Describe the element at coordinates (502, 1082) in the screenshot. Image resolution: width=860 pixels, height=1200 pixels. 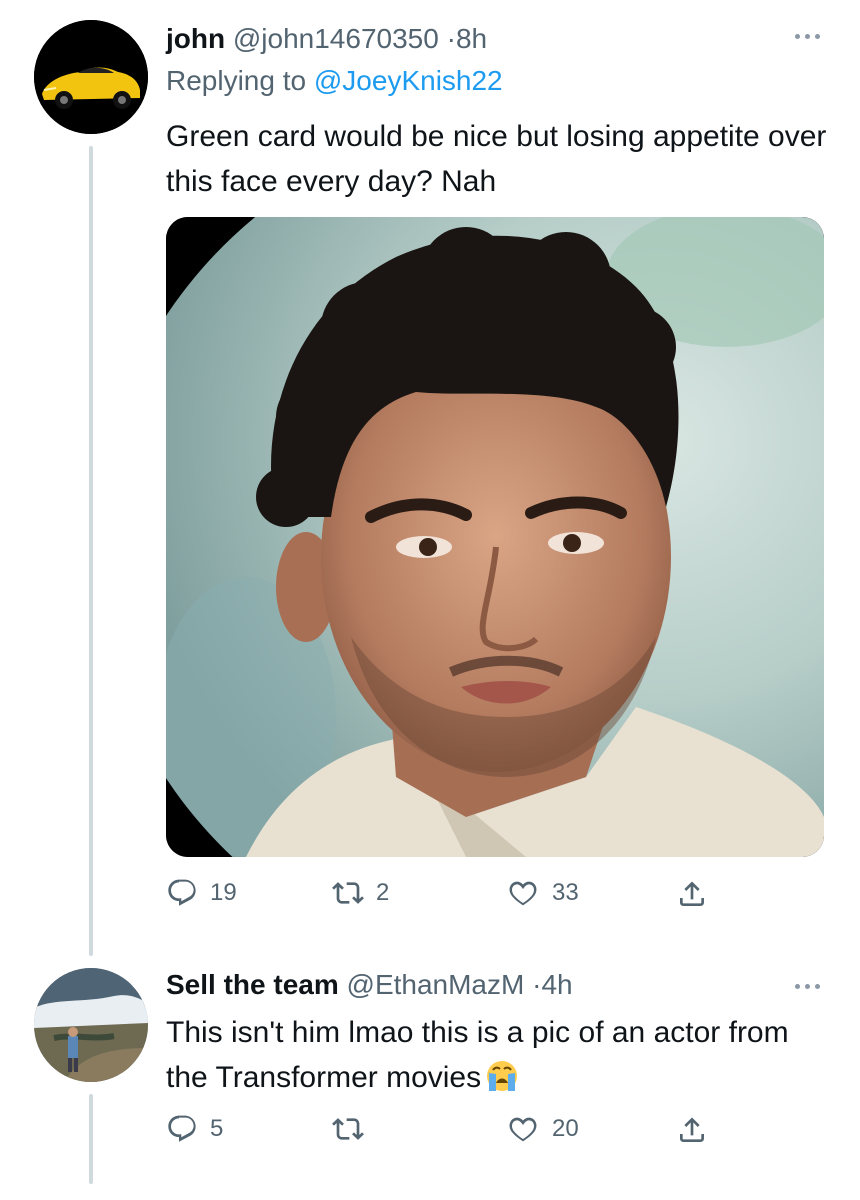
I see `crying-face-emoji` at that location.